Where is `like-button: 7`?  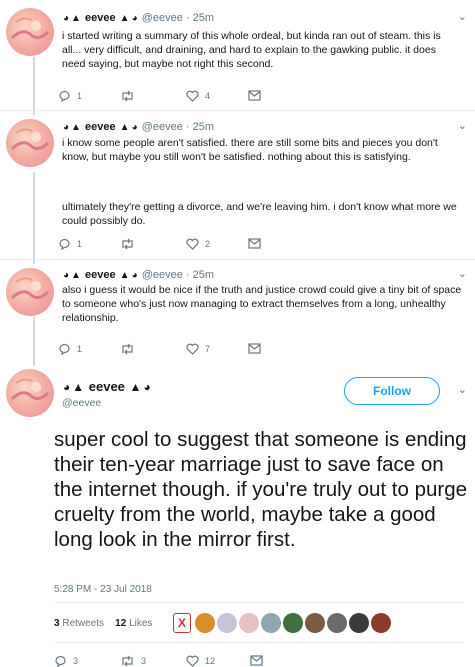 like-button: 7 is located at coordinates (198, 349).